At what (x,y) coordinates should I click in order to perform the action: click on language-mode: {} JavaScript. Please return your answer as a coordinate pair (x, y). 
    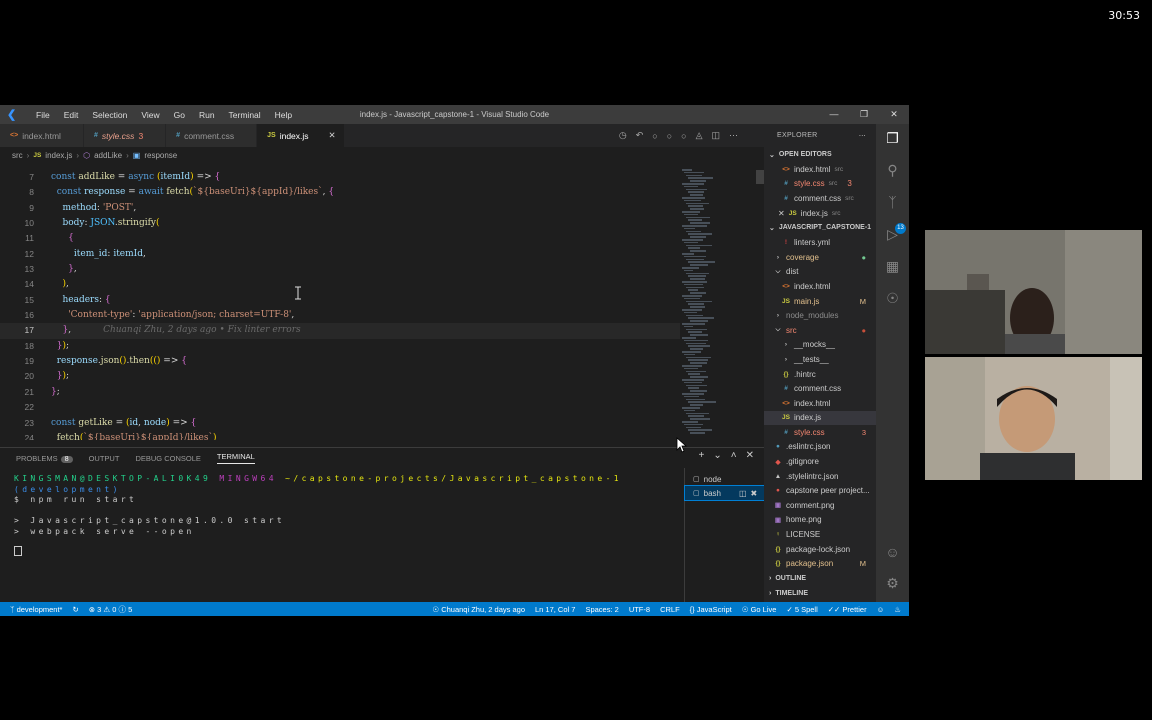
    Looking at the image, I should click on (711, 609).